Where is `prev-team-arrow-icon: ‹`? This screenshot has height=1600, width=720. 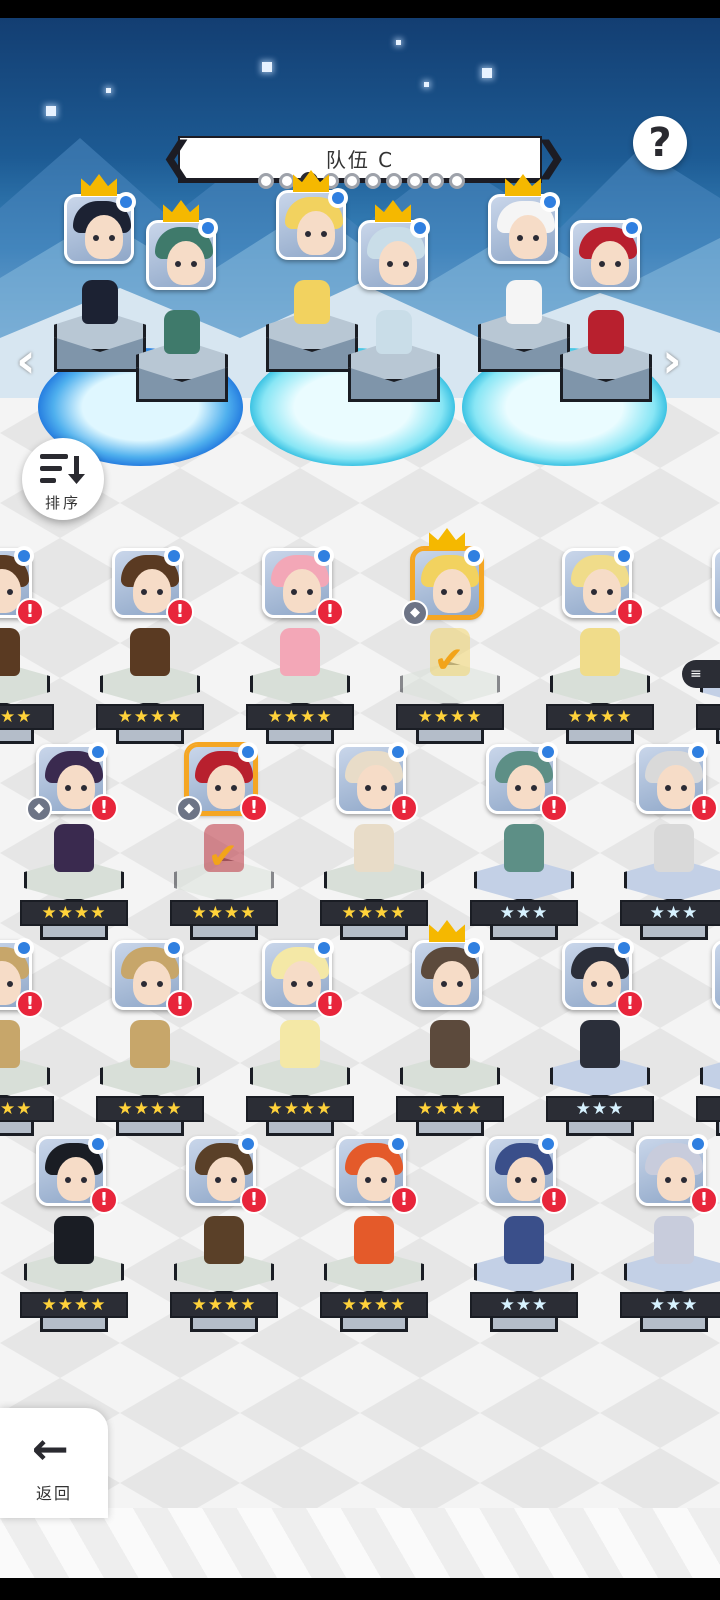
prev-team-arrow-icon: ‹ is located at coordinates (26, 361).